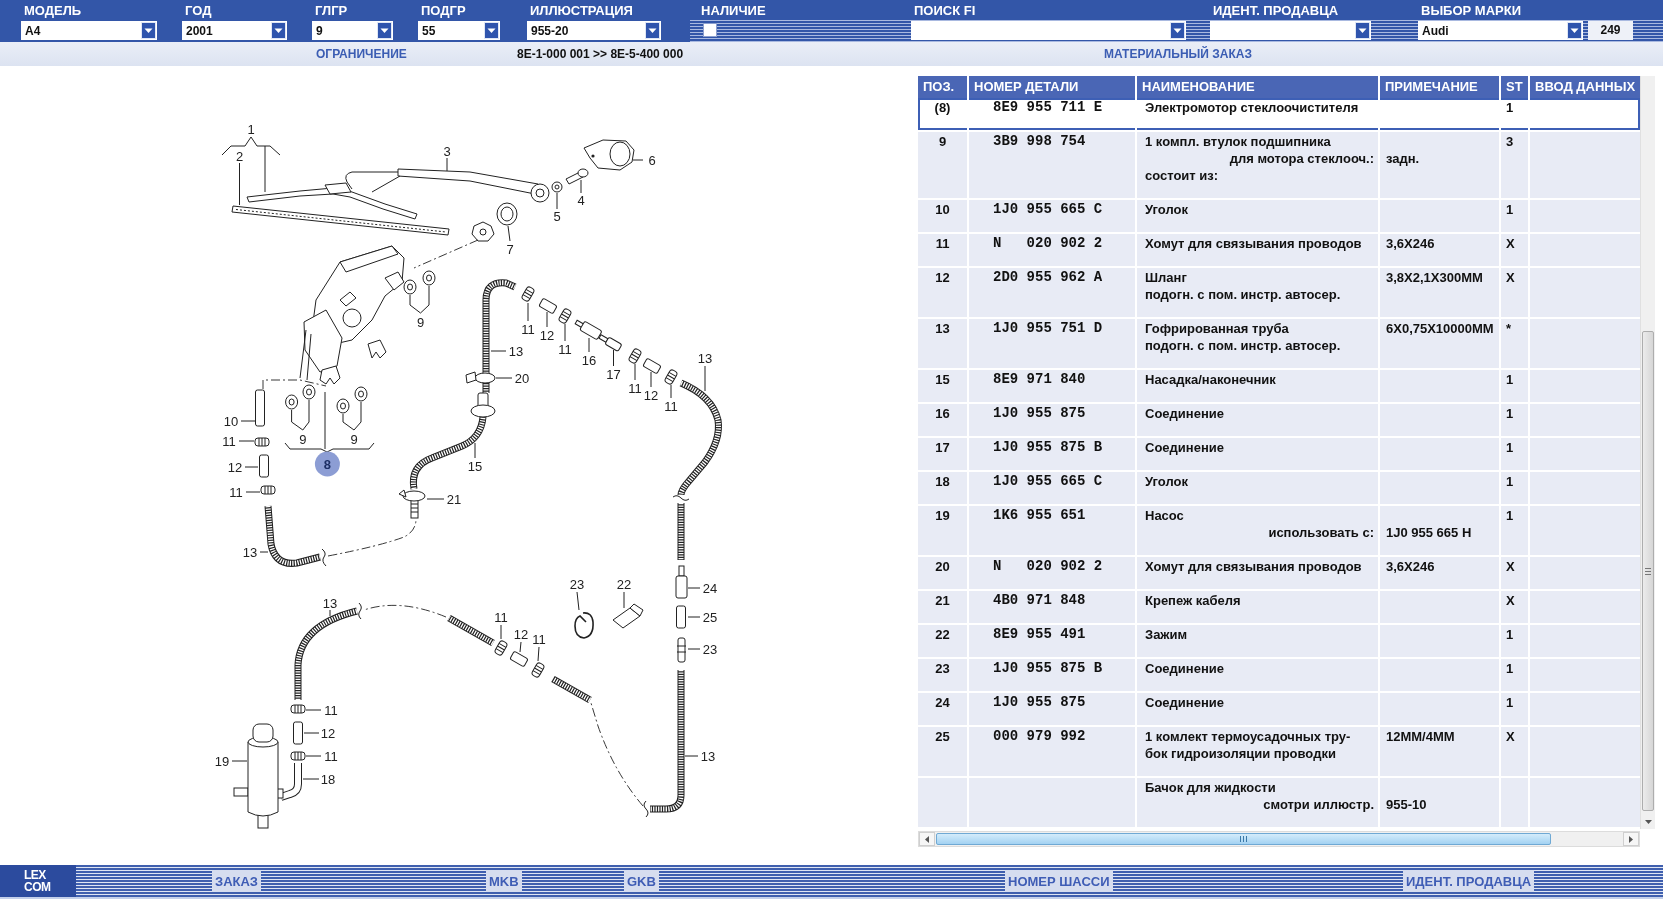 This screenshot has width=1663, height=899. What do you see at coordinates (942, 87) in the screenshot?
I see `column-header: ПОЗ.` at bounding box center [942, 87].